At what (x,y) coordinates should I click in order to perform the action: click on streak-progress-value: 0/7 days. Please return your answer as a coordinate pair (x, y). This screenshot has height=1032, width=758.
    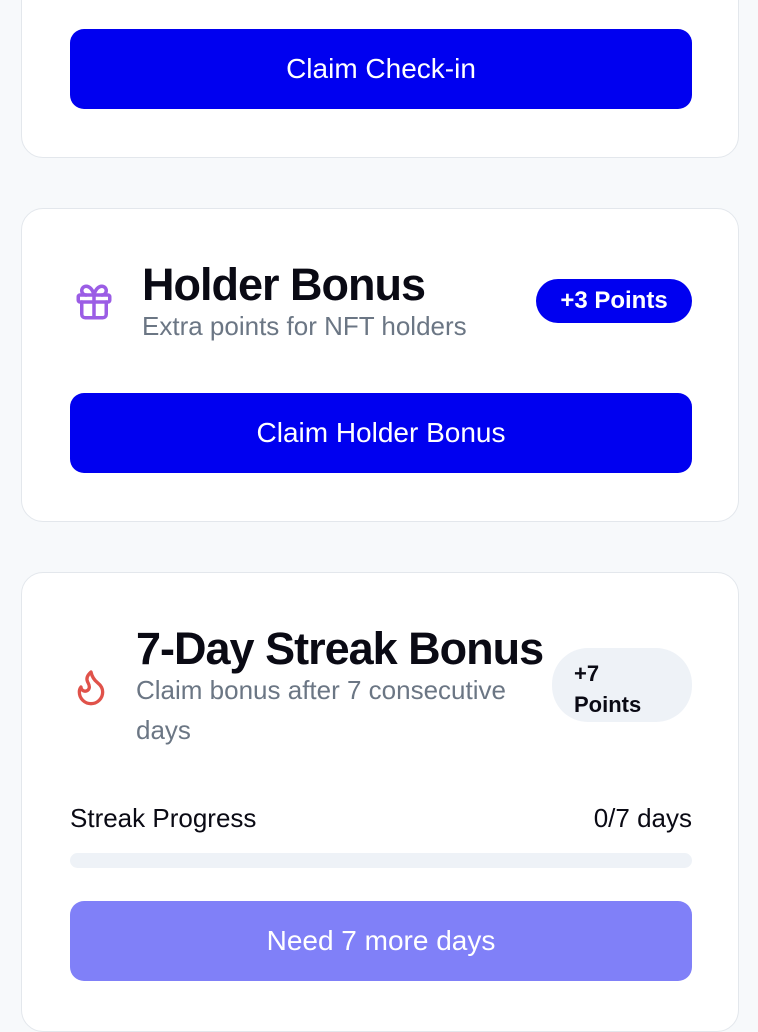
    Looking at the image, I should click on (642, 818).